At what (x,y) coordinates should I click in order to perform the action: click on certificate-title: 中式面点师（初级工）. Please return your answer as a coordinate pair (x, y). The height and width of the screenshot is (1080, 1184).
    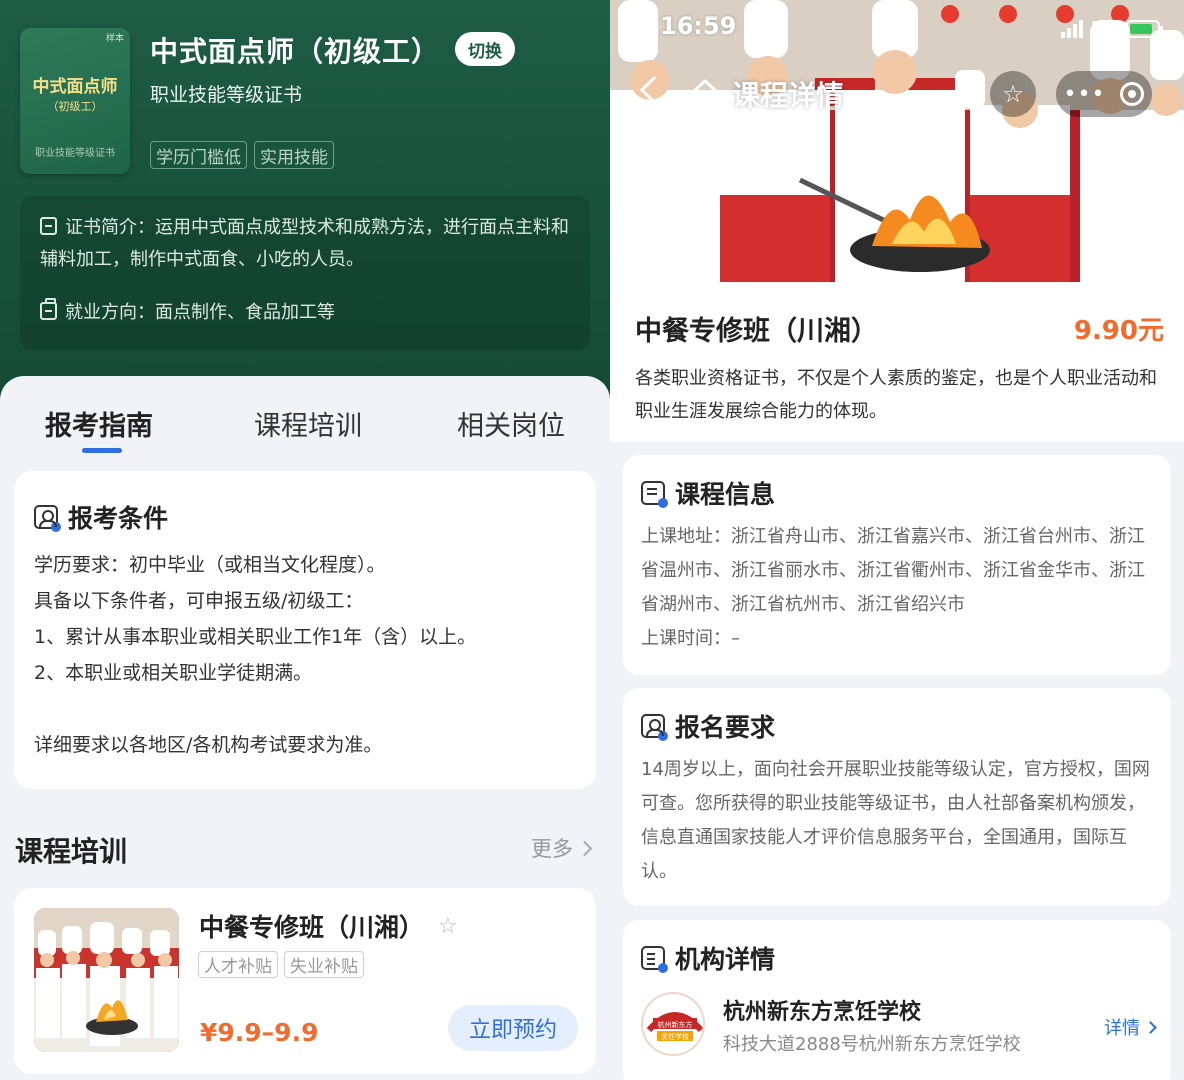
    Looking at the image, I should click on (295, 51).